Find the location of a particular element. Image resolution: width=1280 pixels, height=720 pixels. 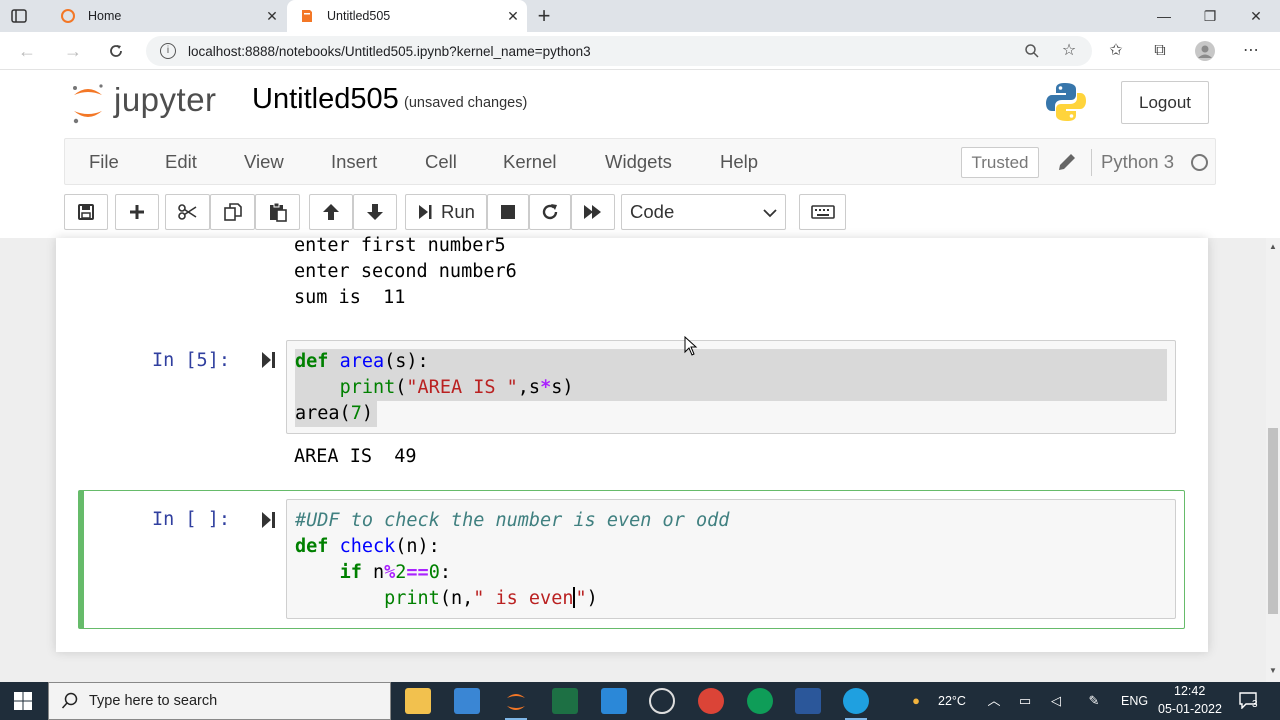

reload-icon is located at coordinates (116, 51).